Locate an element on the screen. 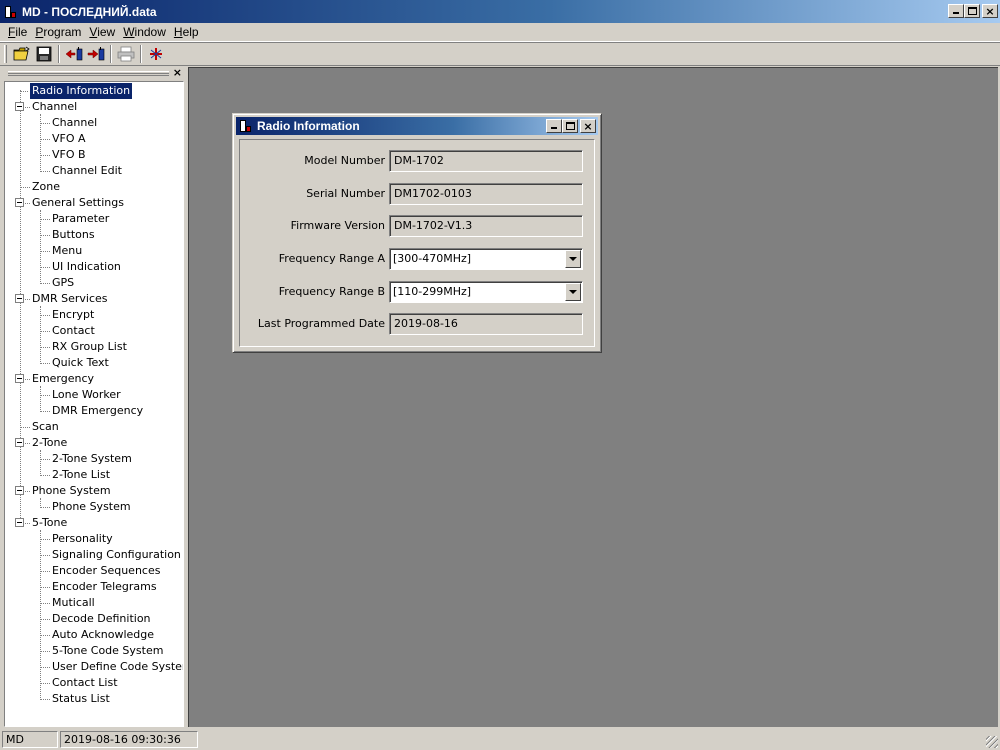 This screenshot has height=750, width=1000. open-button is located at coordinates (22, 54).